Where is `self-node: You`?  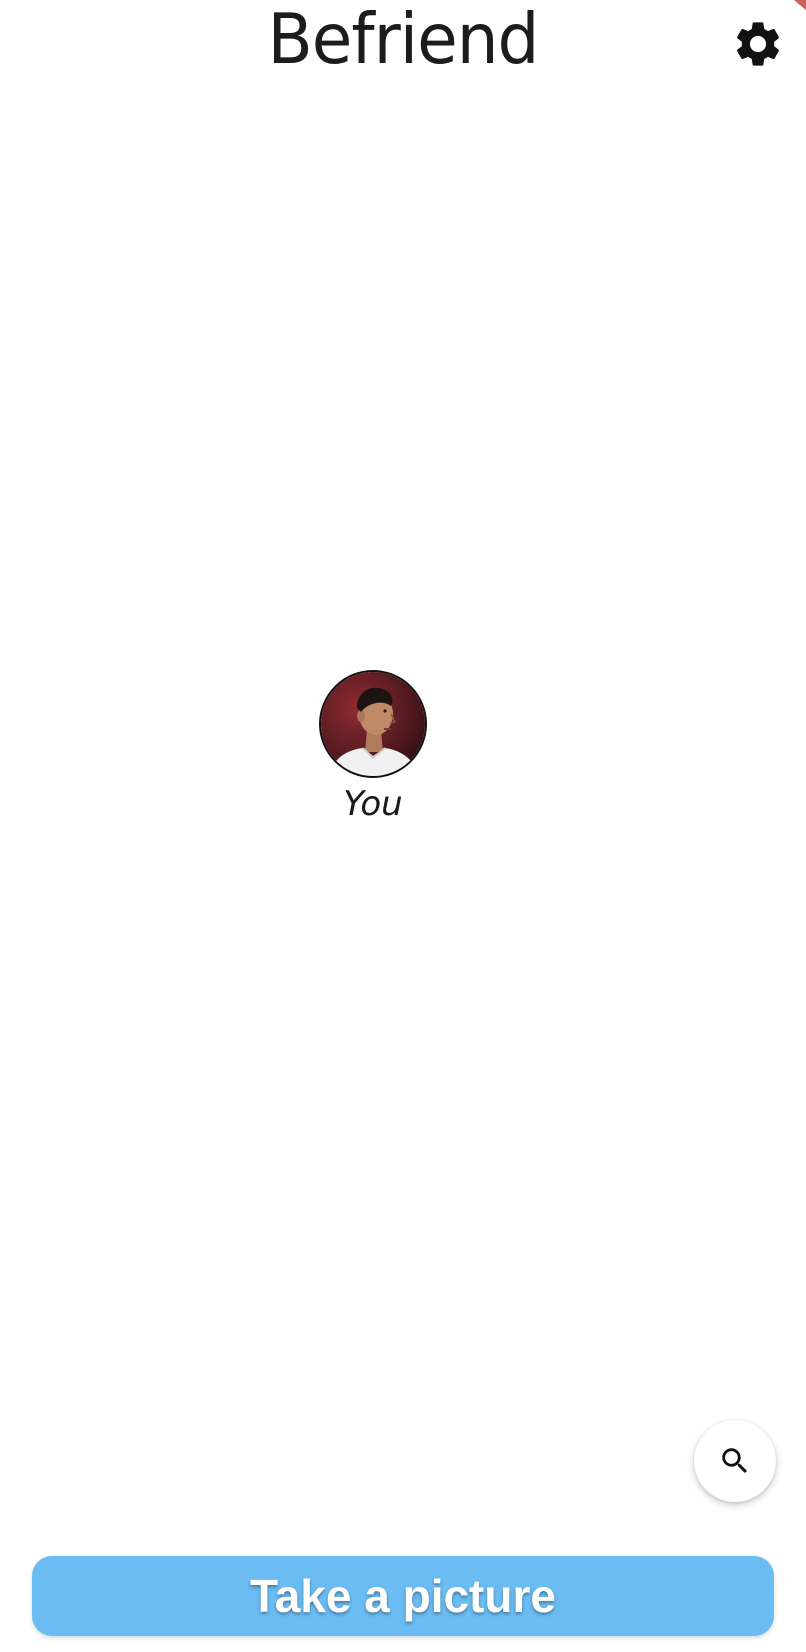
self-node: You is located at coordinates (373, 747).